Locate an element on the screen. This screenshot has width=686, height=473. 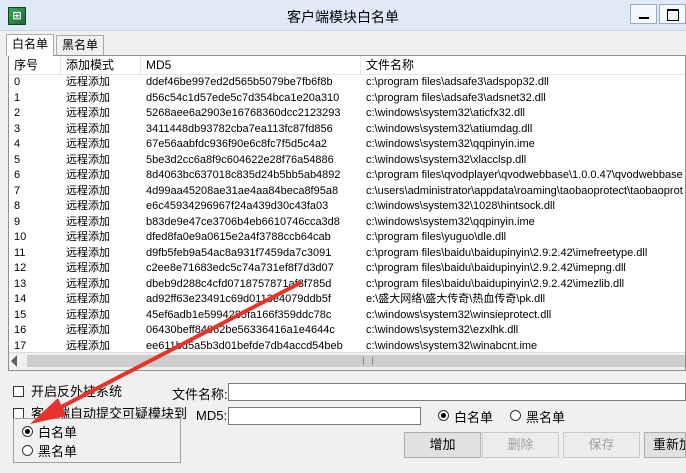
row-index: 14 is located at coordinates (20, 299).